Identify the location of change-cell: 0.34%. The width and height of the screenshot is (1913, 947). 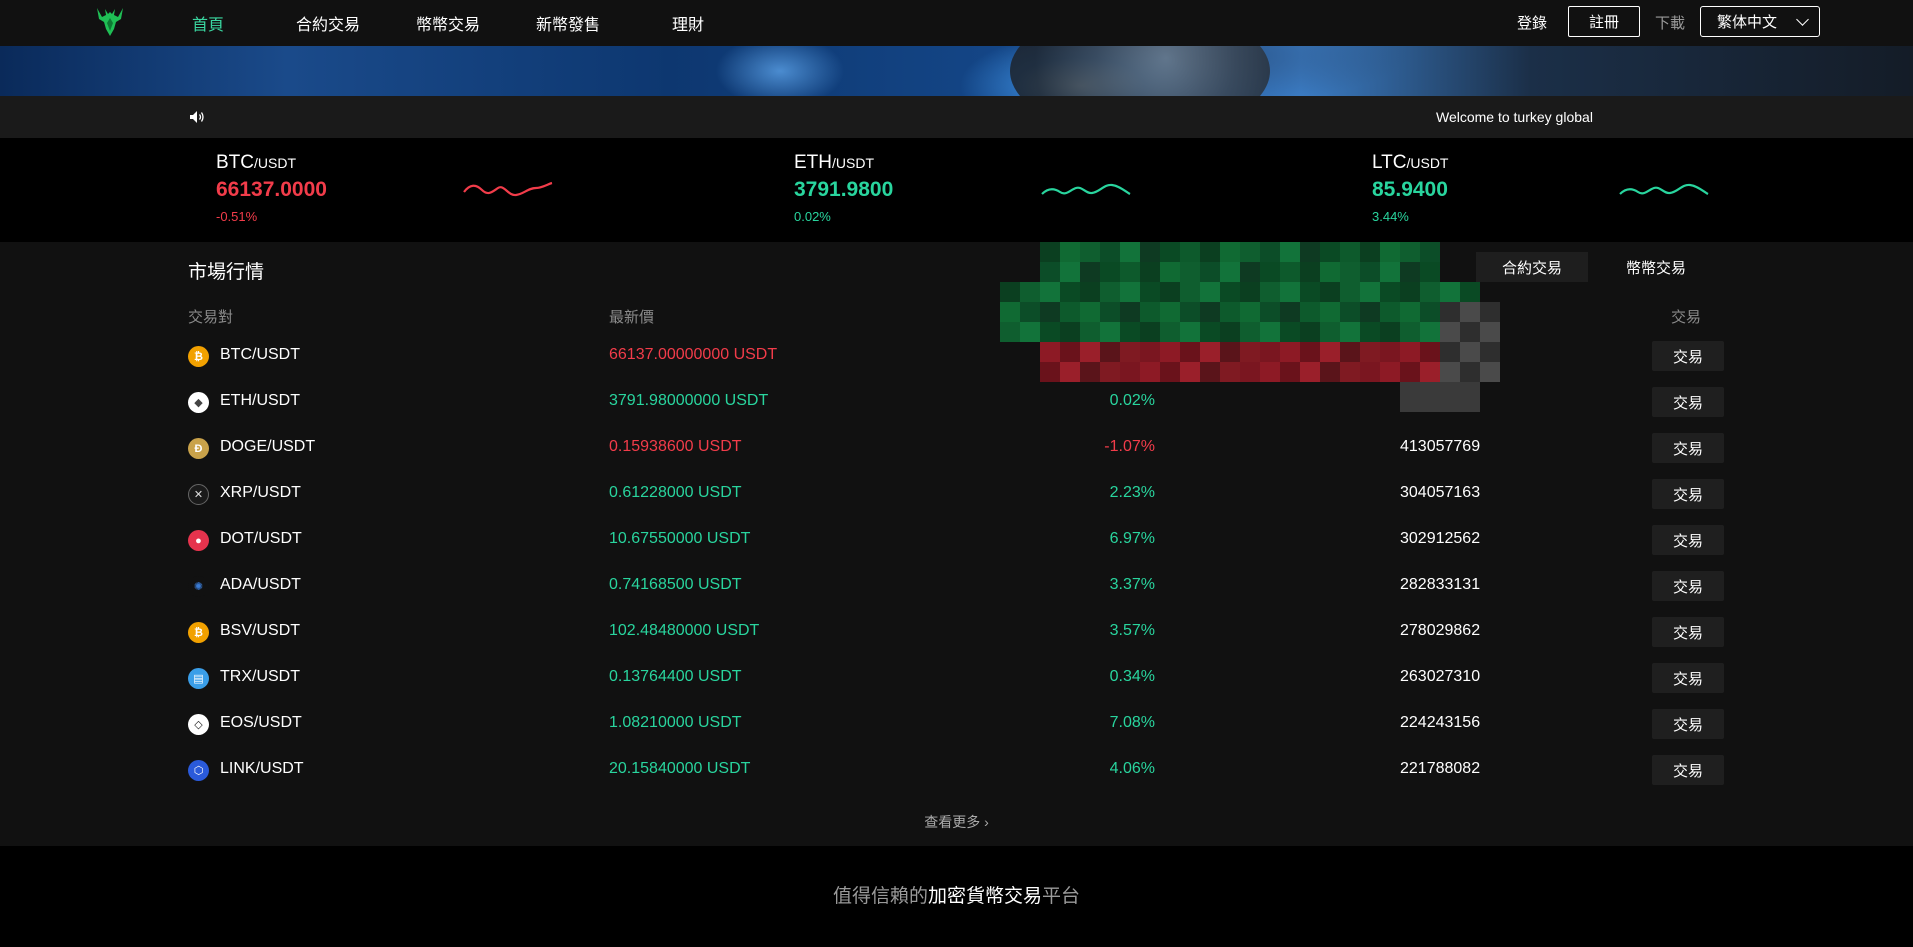
(1132, 676).